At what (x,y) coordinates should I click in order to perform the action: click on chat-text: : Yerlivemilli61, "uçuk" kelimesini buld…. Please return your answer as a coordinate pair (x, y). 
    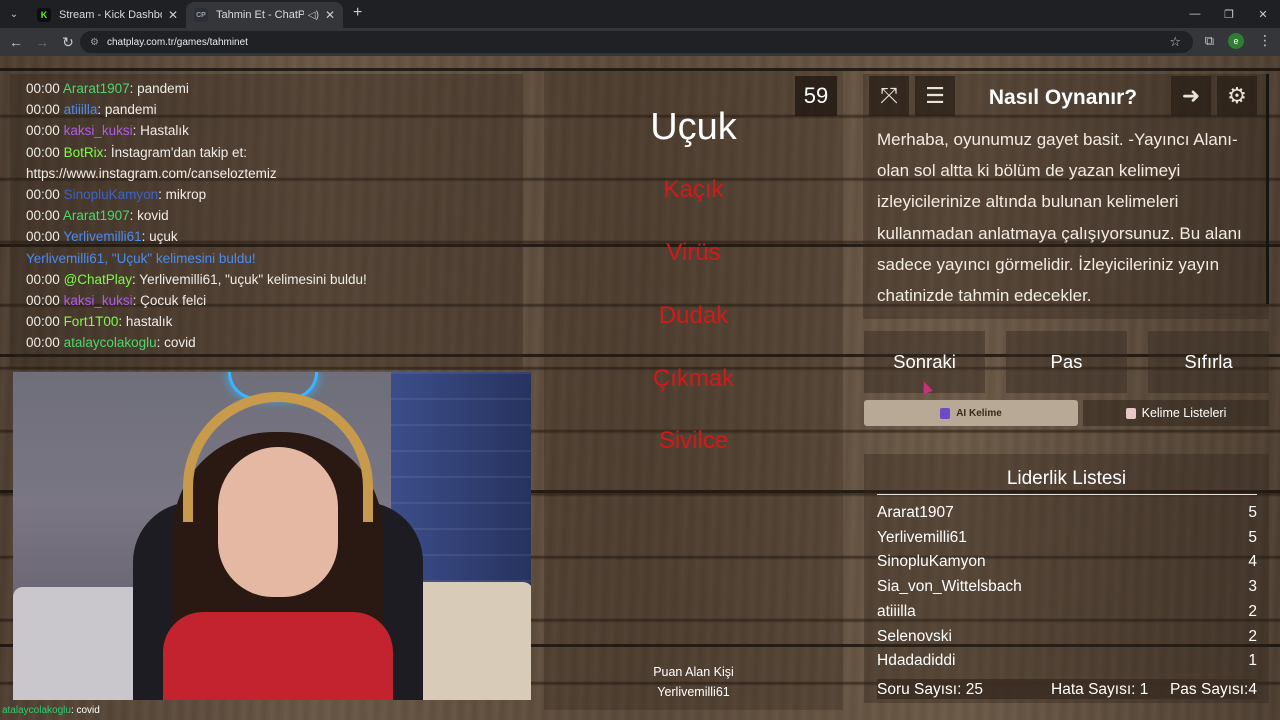
    Looking at the image, I should click on (249, 279).